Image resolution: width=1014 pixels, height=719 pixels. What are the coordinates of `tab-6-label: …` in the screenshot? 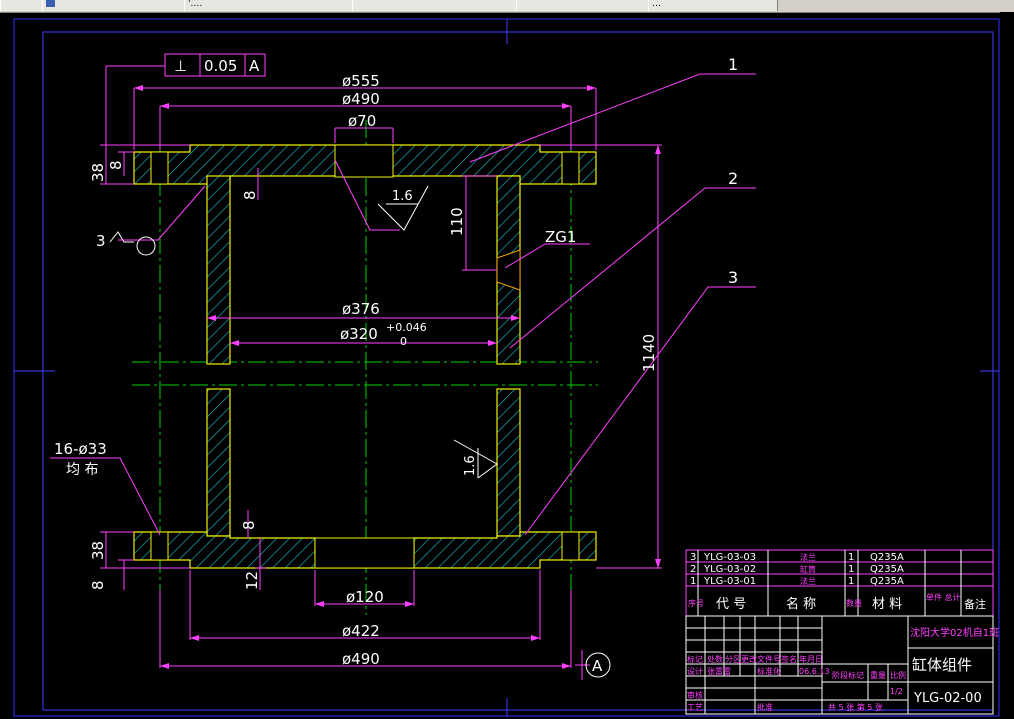 It's located at (656, 4).